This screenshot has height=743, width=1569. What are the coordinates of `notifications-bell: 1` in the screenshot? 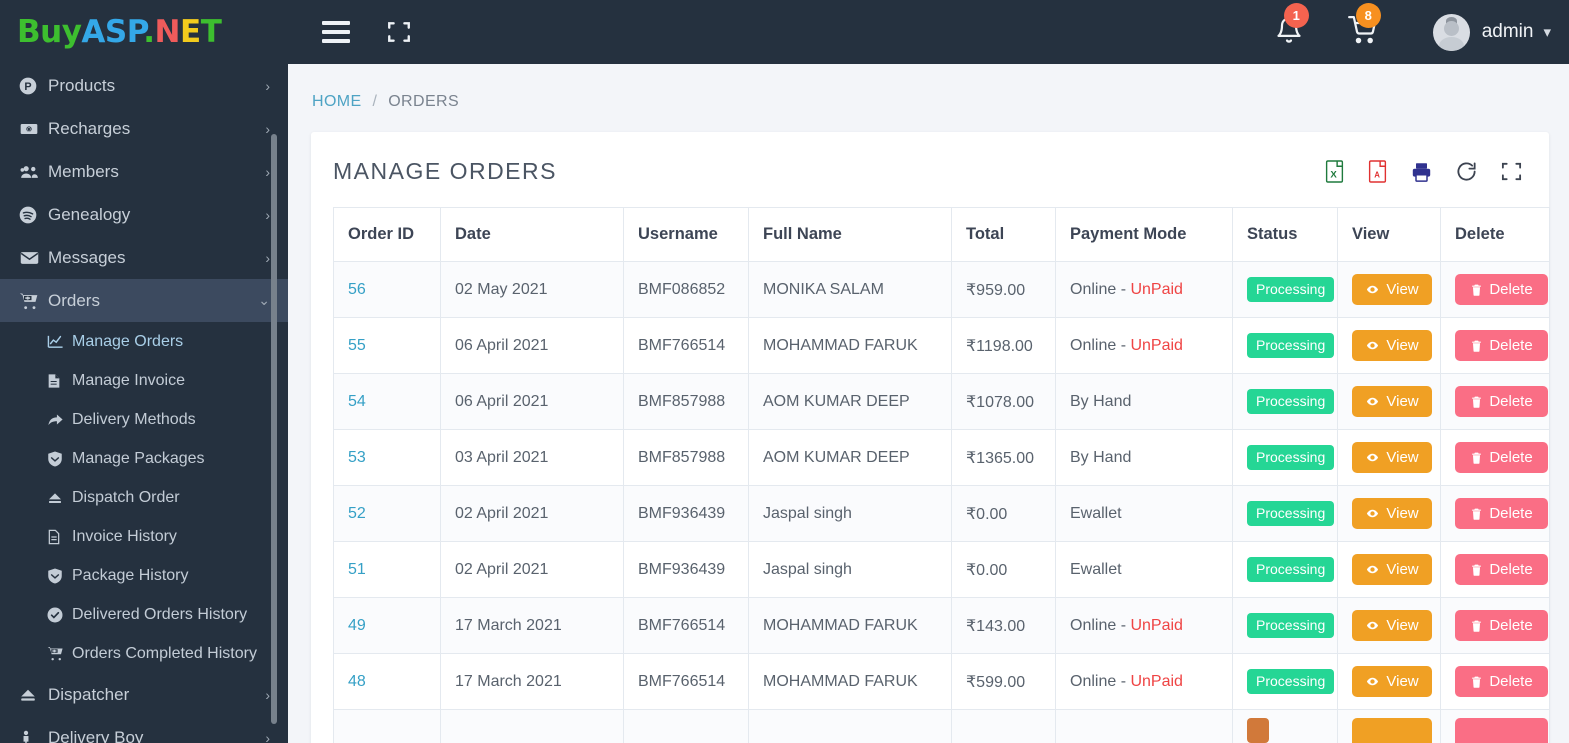 It's located at (1292, 25).